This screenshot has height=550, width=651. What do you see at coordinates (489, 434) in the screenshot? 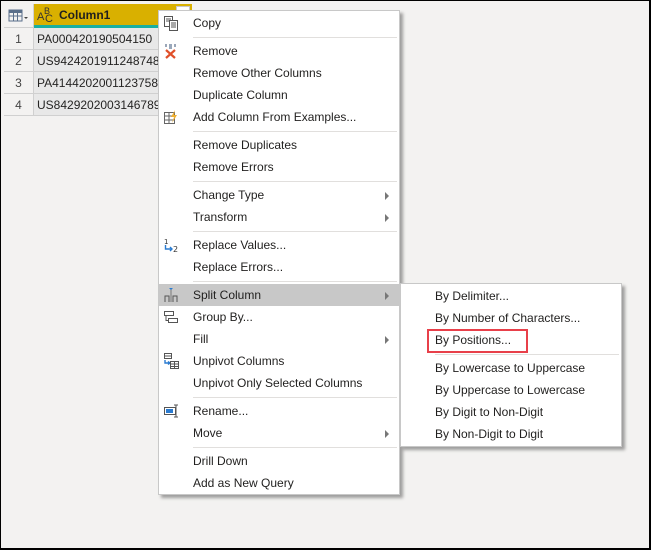
I see `menu-item-label: By Non-Digit to Digit` at bounding box center [489, 434].